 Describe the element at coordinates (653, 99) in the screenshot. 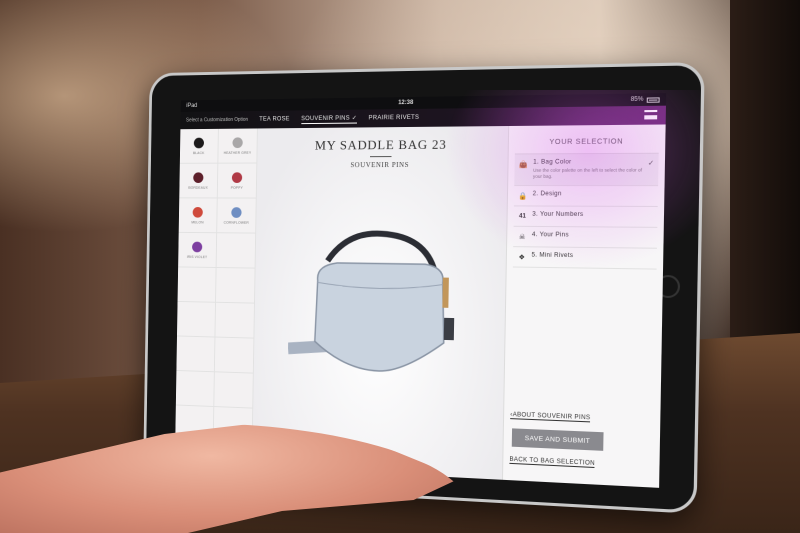

I see `battery-icon` at that location.